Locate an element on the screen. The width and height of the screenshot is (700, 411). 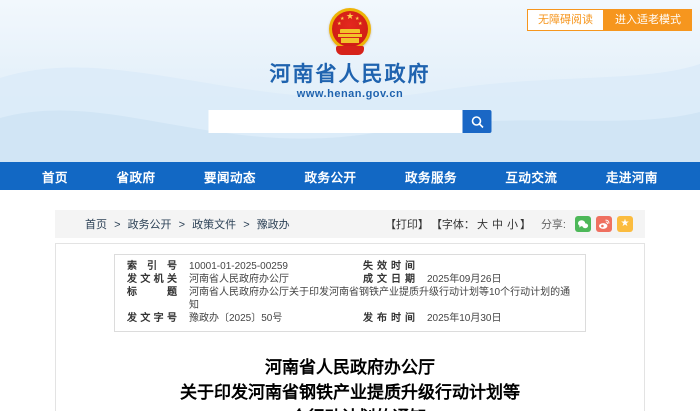
nav-item-news: 要闻动态 is located at coordinates (230, 176).